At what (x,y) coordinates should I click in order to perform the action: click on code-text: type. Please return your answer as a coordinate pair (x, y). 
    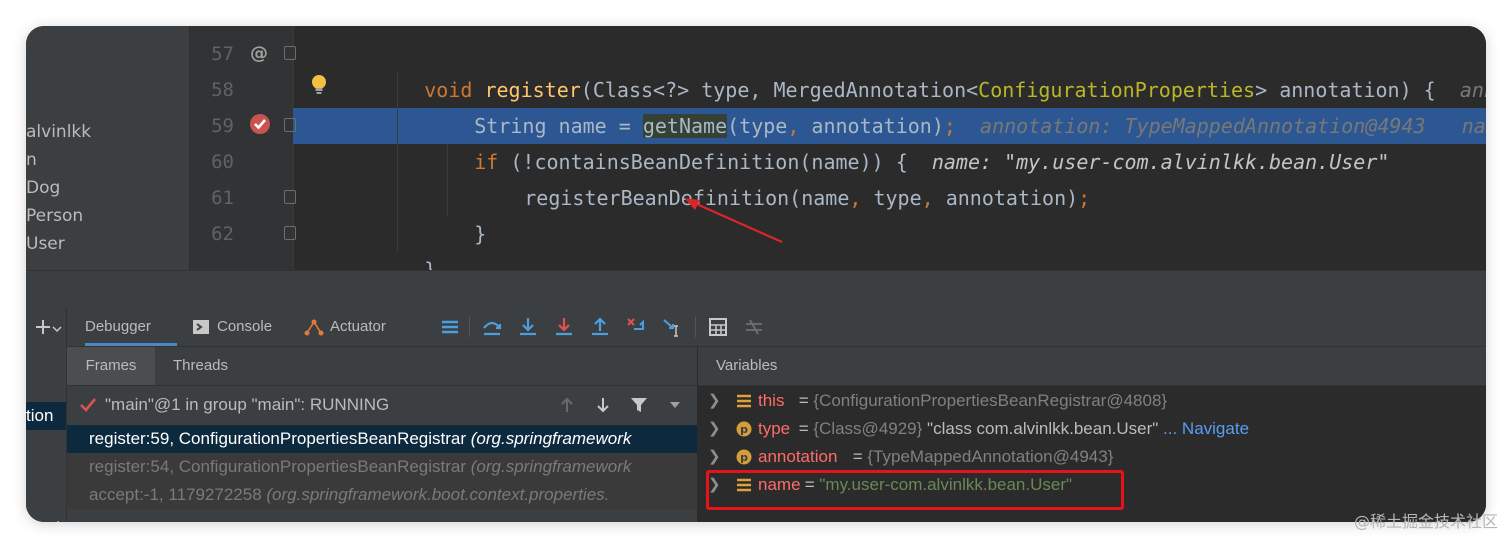
    Looking at the image, I should click on (891, 198).